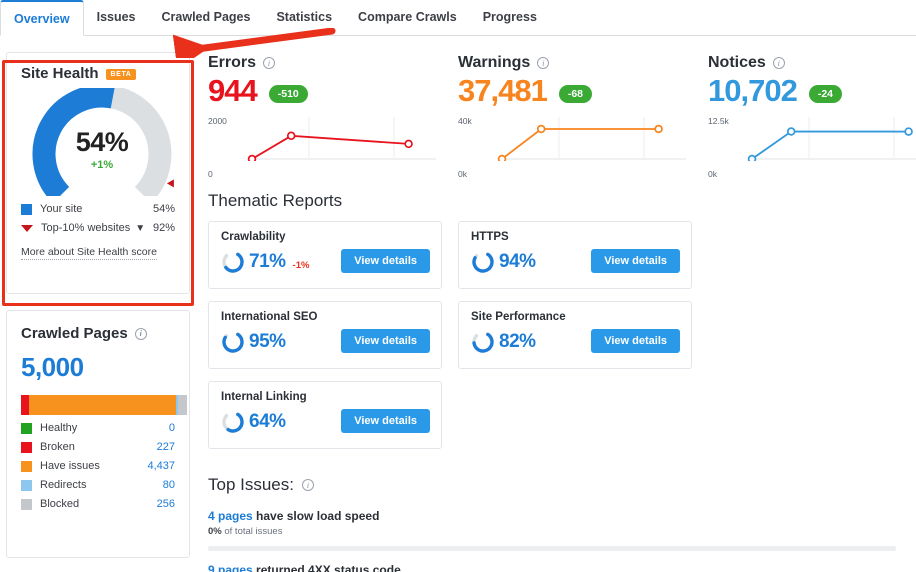 Image resolution: width=916 pixels, height=572 pixels. What do you see at coordinates (98, 73) in the screenshot?
I see `site-health-title-row: Site Health BETA` at bounding box center [98, 73].